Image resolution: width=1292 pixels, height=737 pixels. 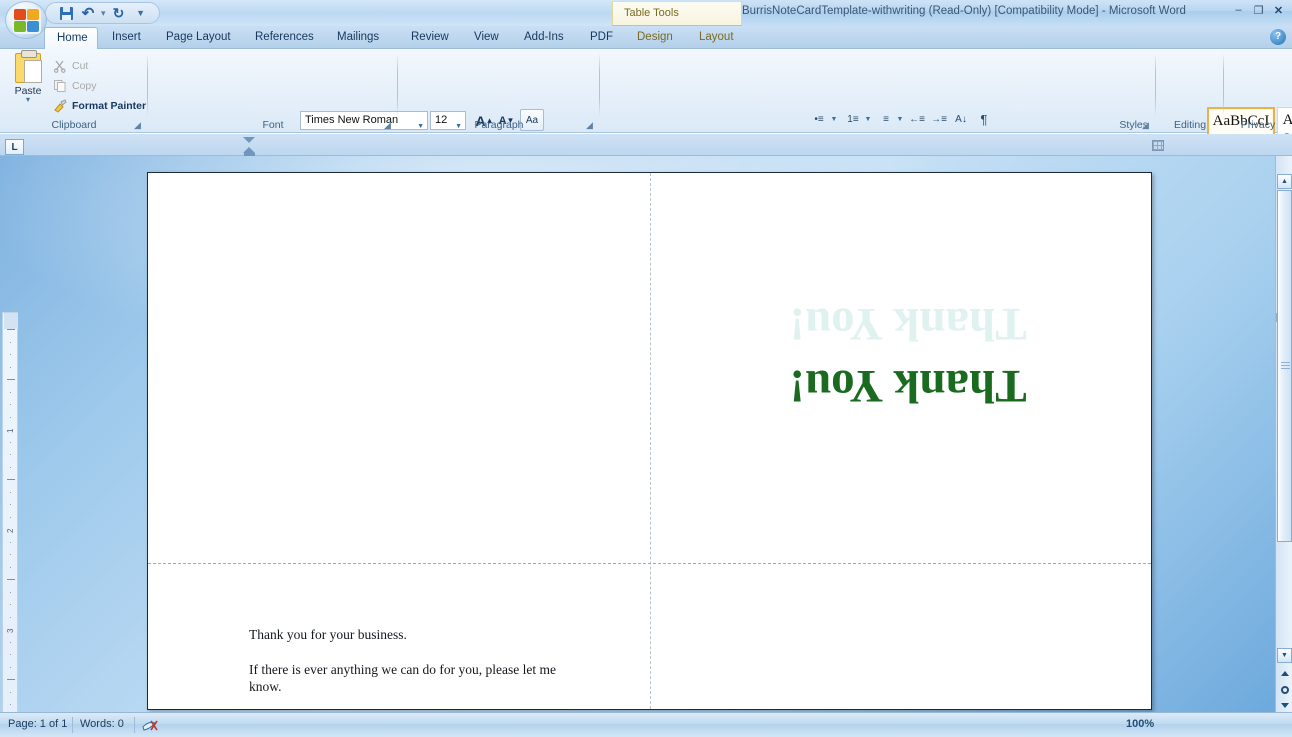 I want to click on scroll-up-button: ▲, so click(x=1284, y=181).